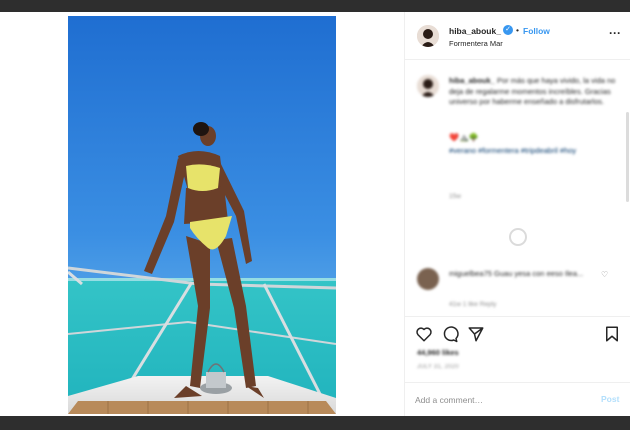  What do you see at coordinates (455, 196) in the screenshot?
I see `caption-time: 15w` at bounding box center [455, 196].